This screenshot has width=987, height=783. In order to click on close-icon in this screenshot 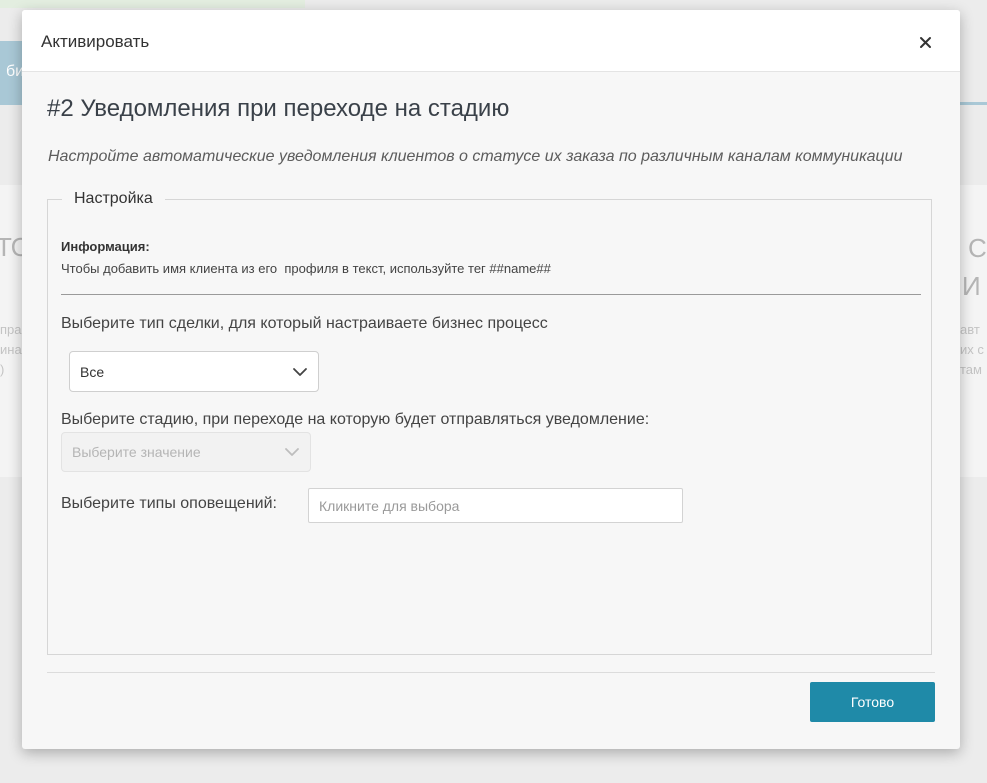, I will do `click(925, 42)`.